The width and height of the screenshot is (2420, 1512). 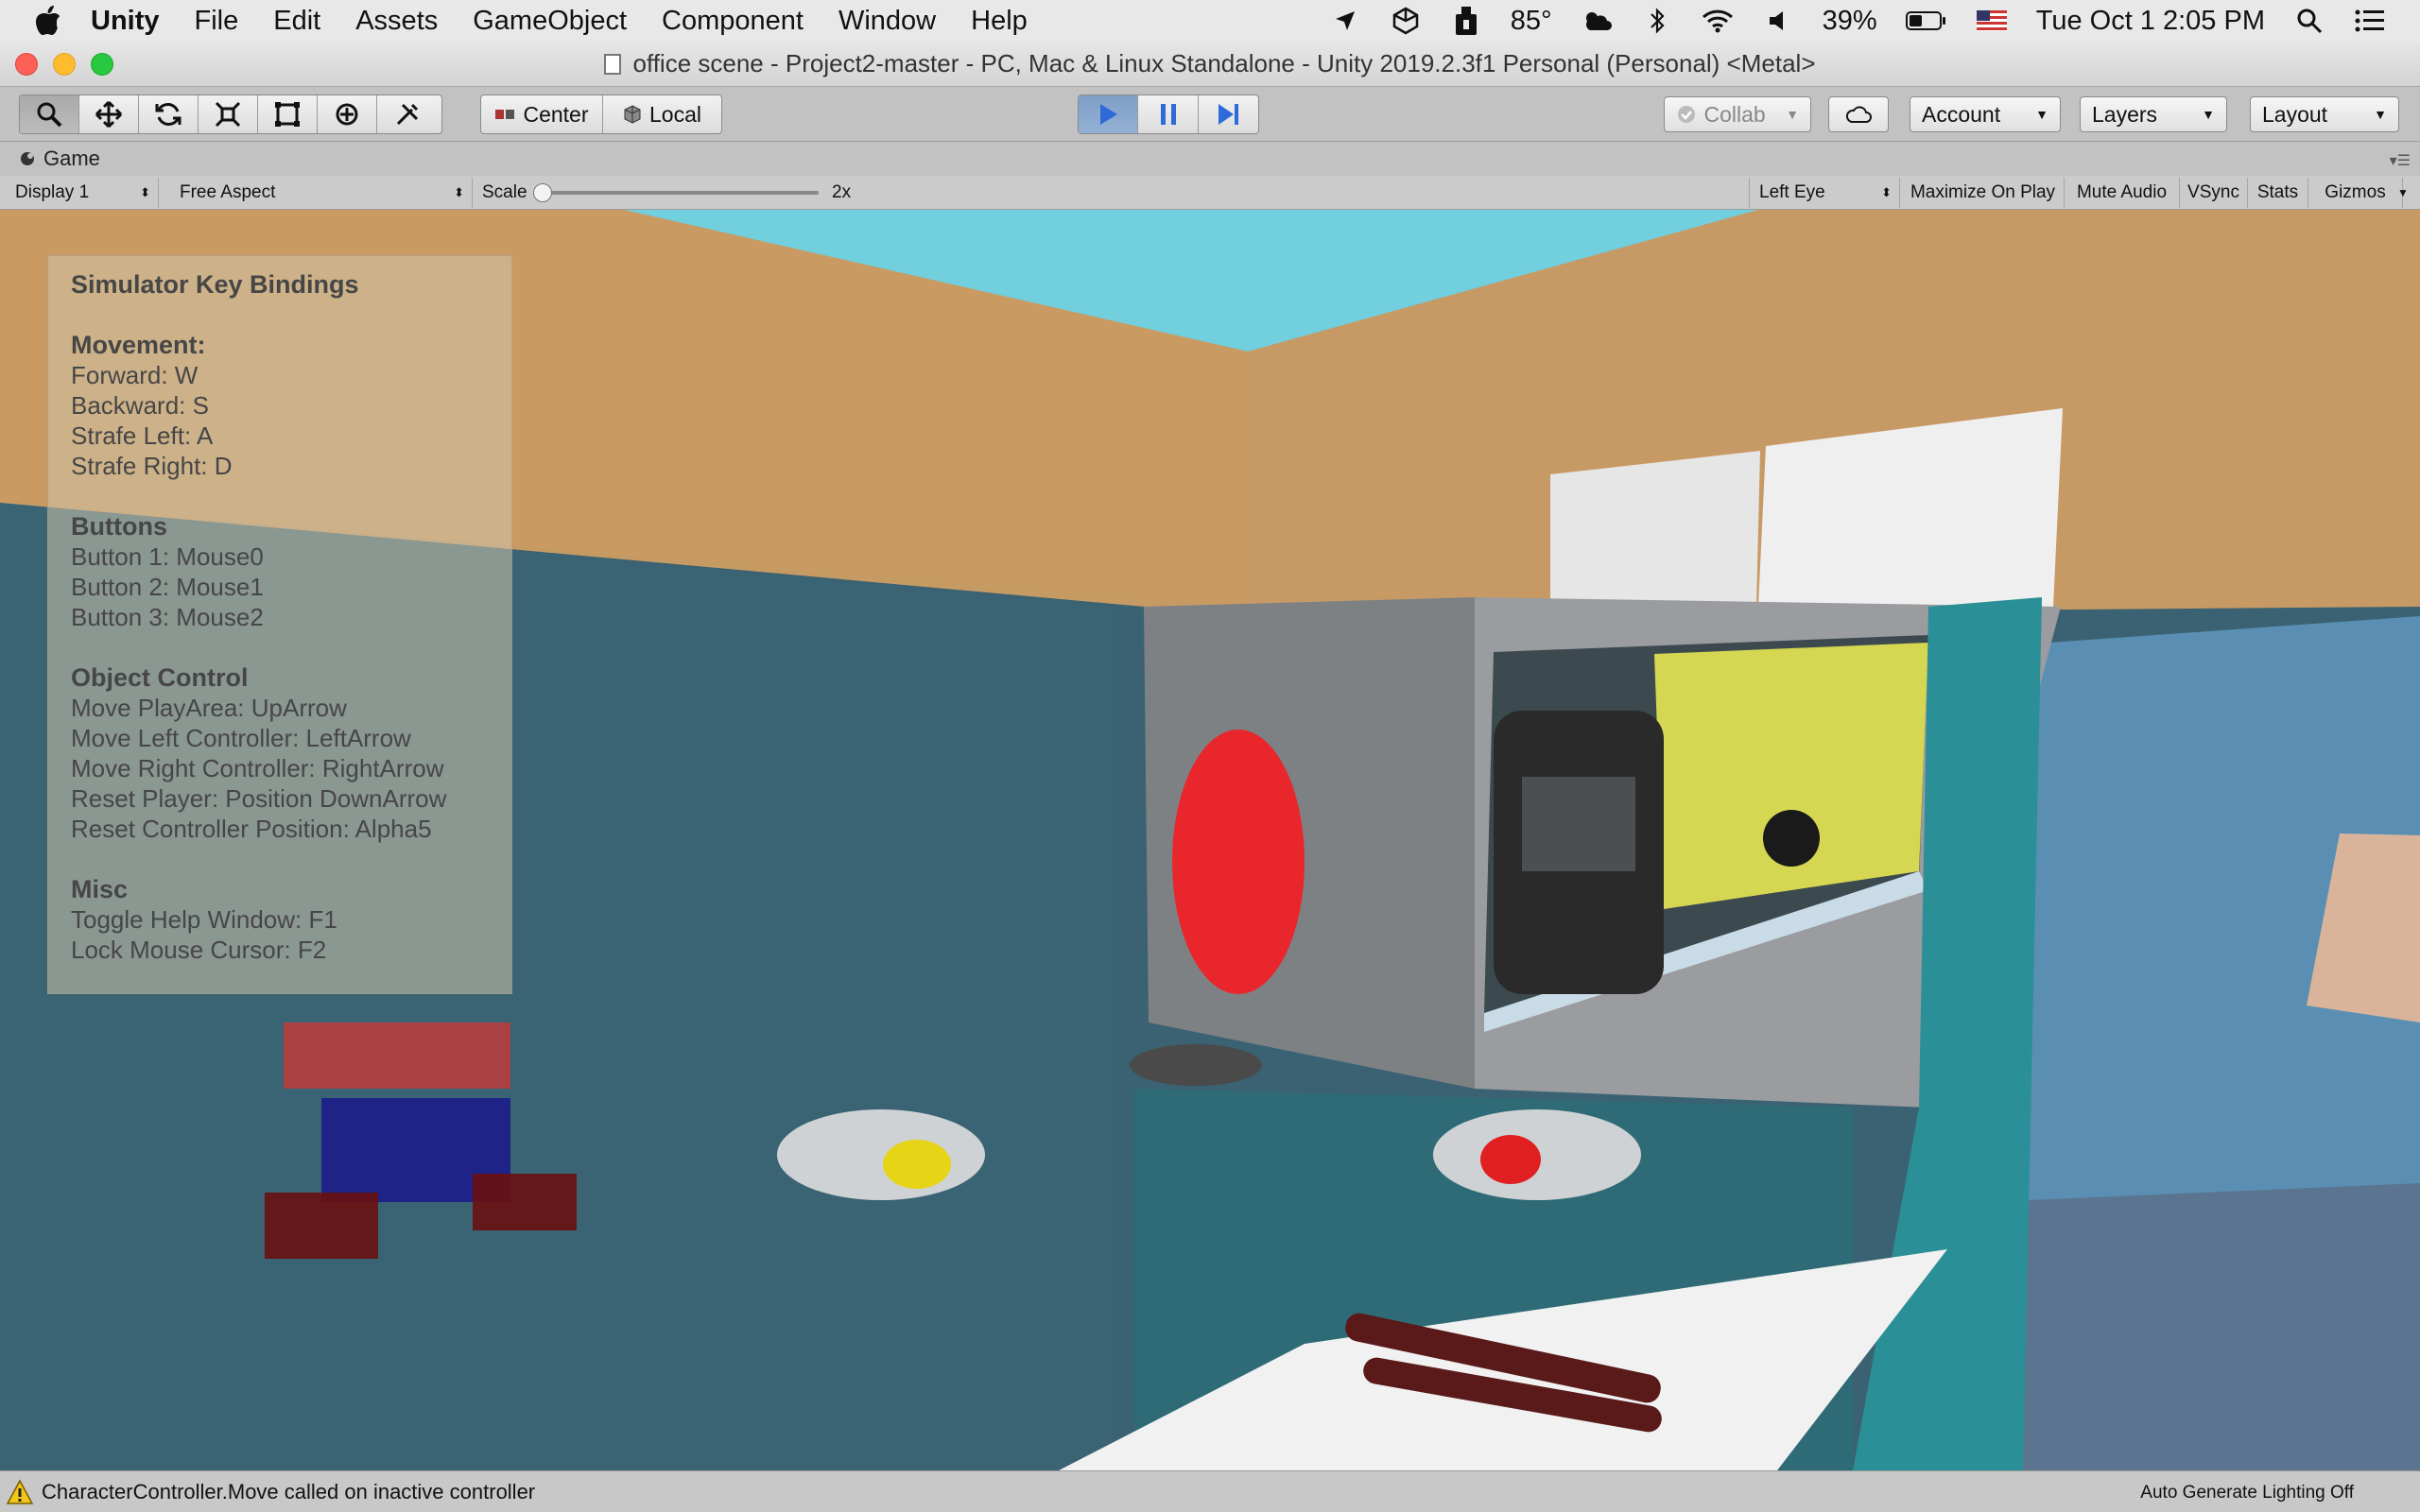 I want to click on vsync-toggle: VSync, so click(x=2214, y=193).